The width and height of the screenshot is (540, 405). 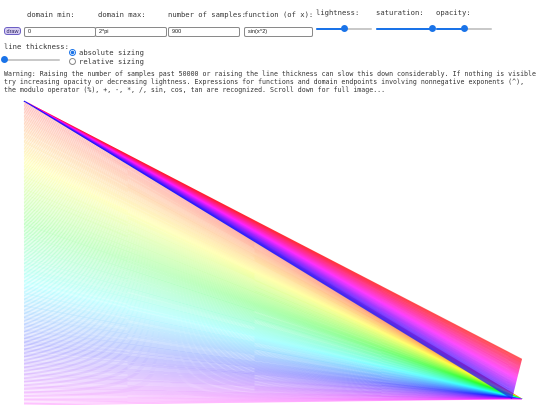 I want to click on opacity-slider, so click(x=464, y=29).